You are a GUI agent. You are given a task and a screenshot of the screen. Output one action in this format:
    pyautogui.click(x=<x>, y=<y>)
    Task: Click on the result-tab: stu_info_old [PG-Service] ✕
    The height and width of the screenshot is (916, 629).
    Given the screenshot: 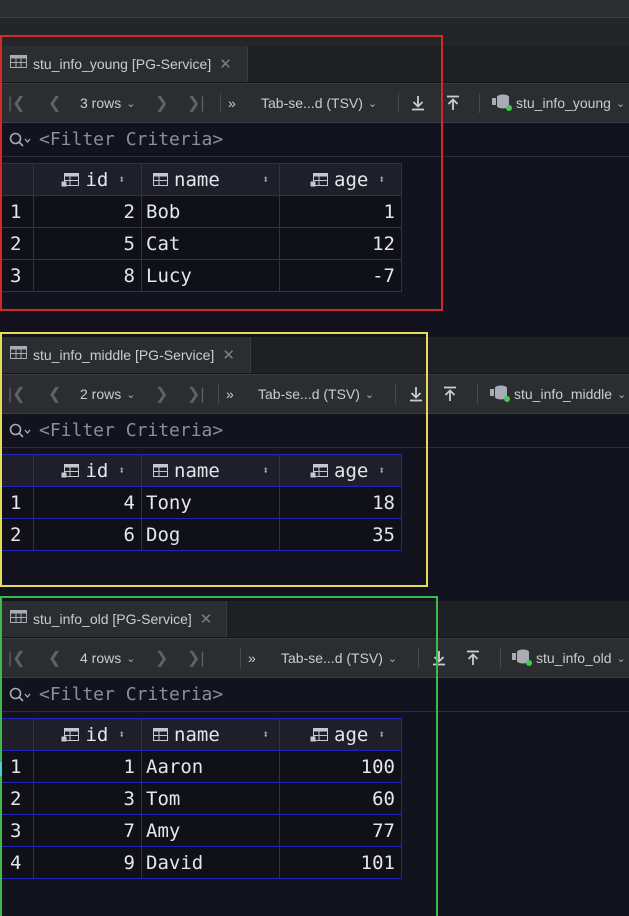 What is the action you would take?
    pyautogui.click(x=113, y=619)
    